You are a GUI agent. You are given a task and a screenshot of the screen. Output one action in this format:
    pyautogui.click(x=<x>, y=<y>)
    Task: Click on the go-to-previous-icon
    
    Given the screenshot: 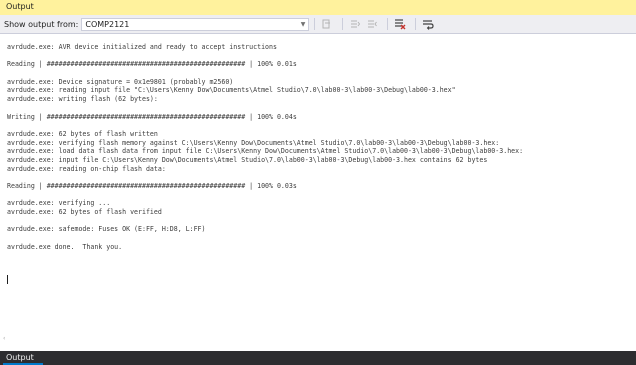 What is the action you would take?
    pyautogui.click(x=355, y=24)
    